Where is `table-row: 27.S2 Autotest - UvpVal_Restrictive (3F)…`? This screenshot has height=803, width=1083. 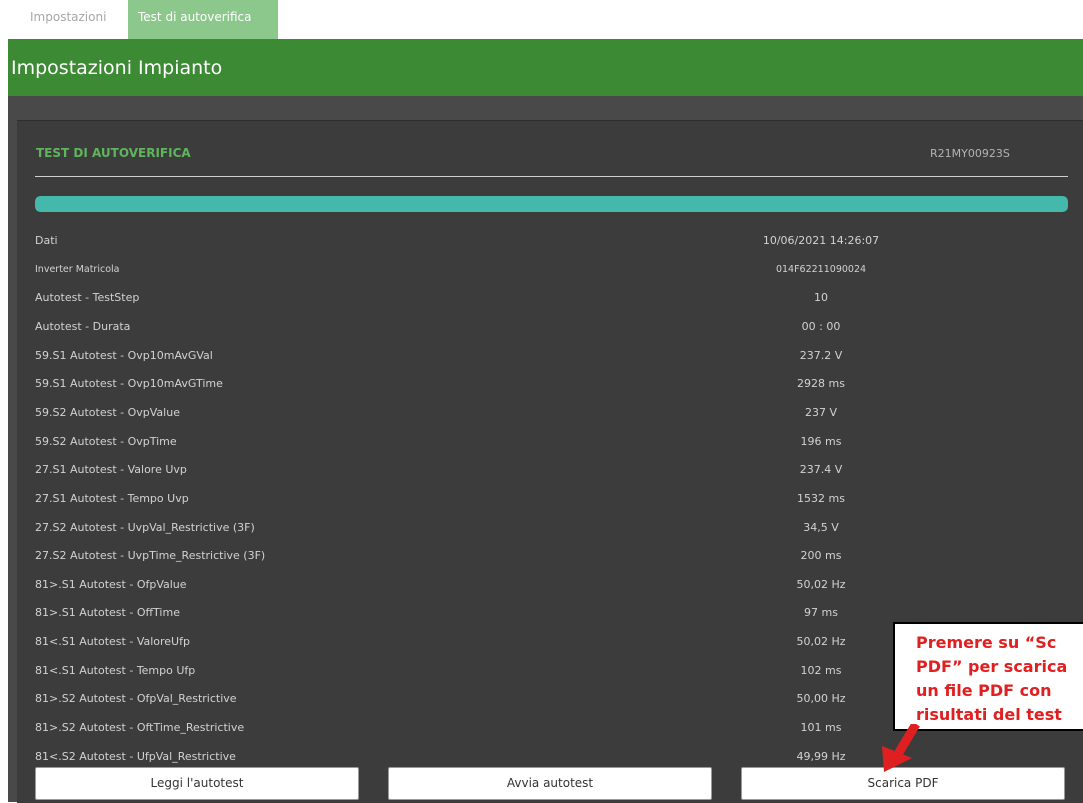
table-row: 27.S2 Autotest - UvpVal_Restrictive (3F)… is located at coordinates (551, 529).